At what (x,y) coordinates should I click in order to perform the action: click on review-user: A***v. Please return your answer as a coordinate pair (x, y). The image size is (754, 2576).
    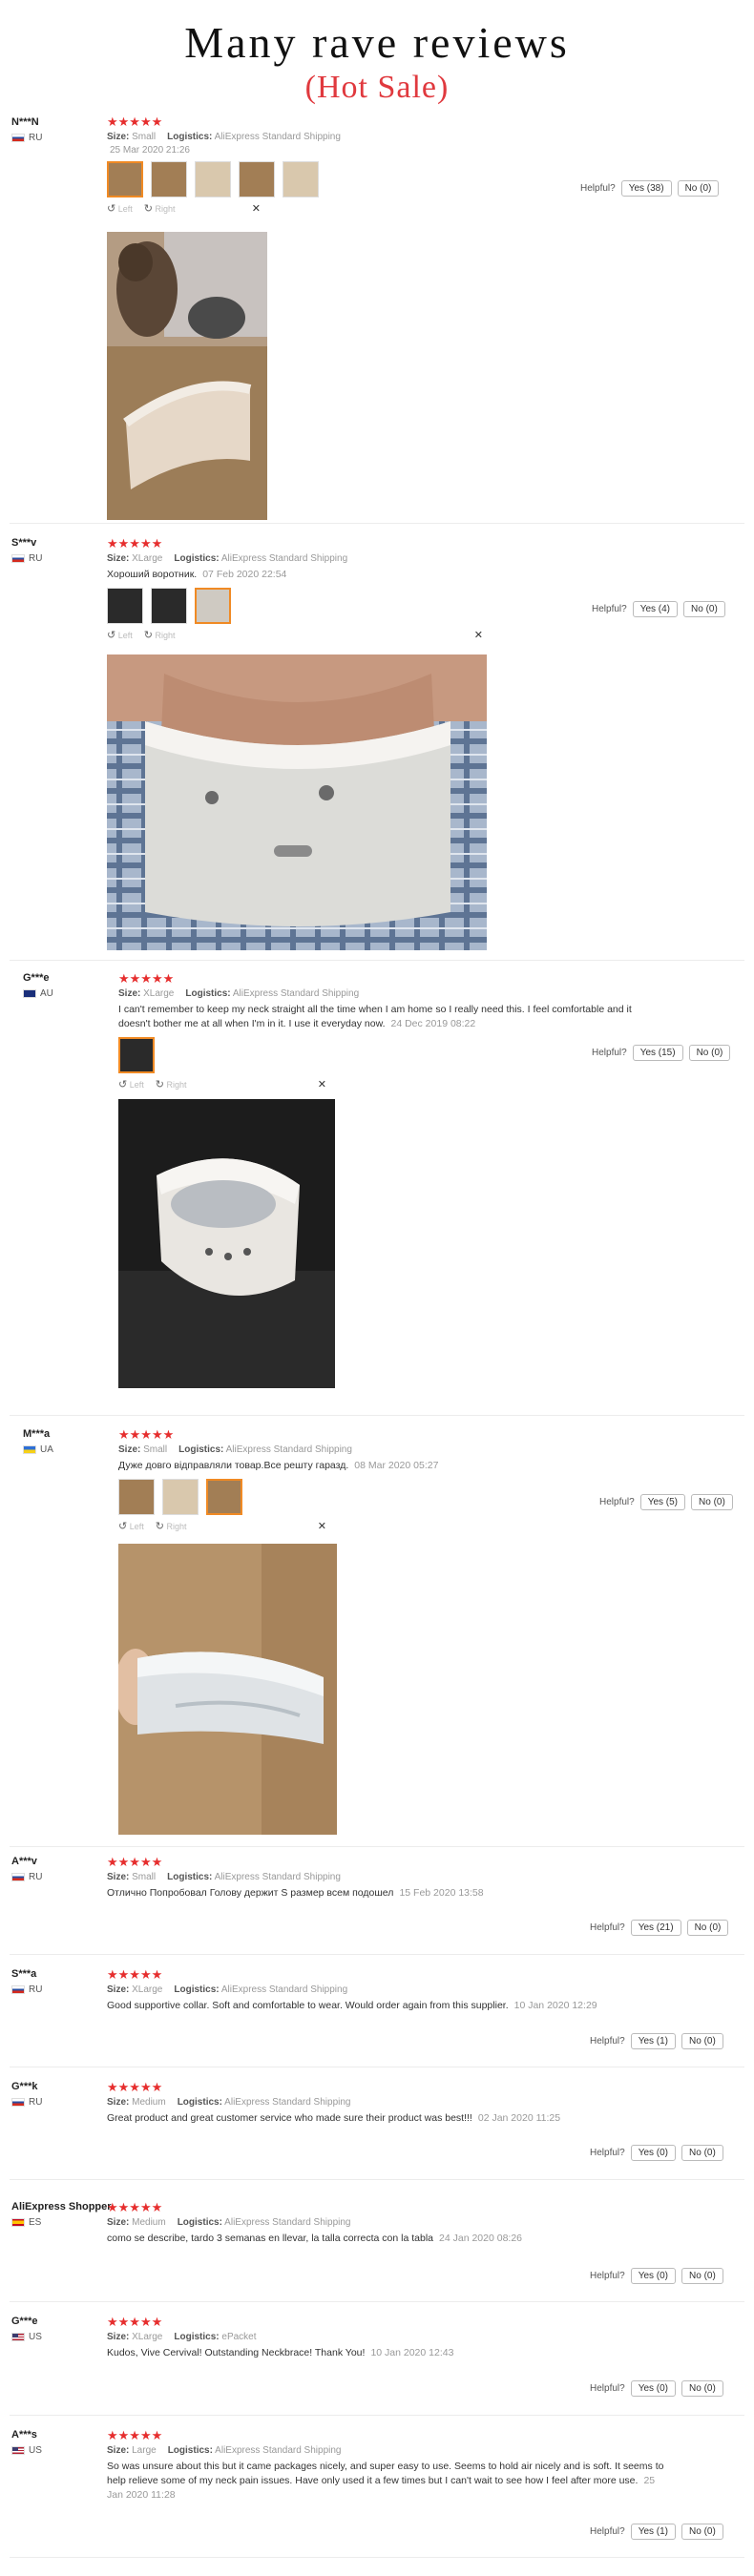
    Looking at the image, I should click on (24, 1861).